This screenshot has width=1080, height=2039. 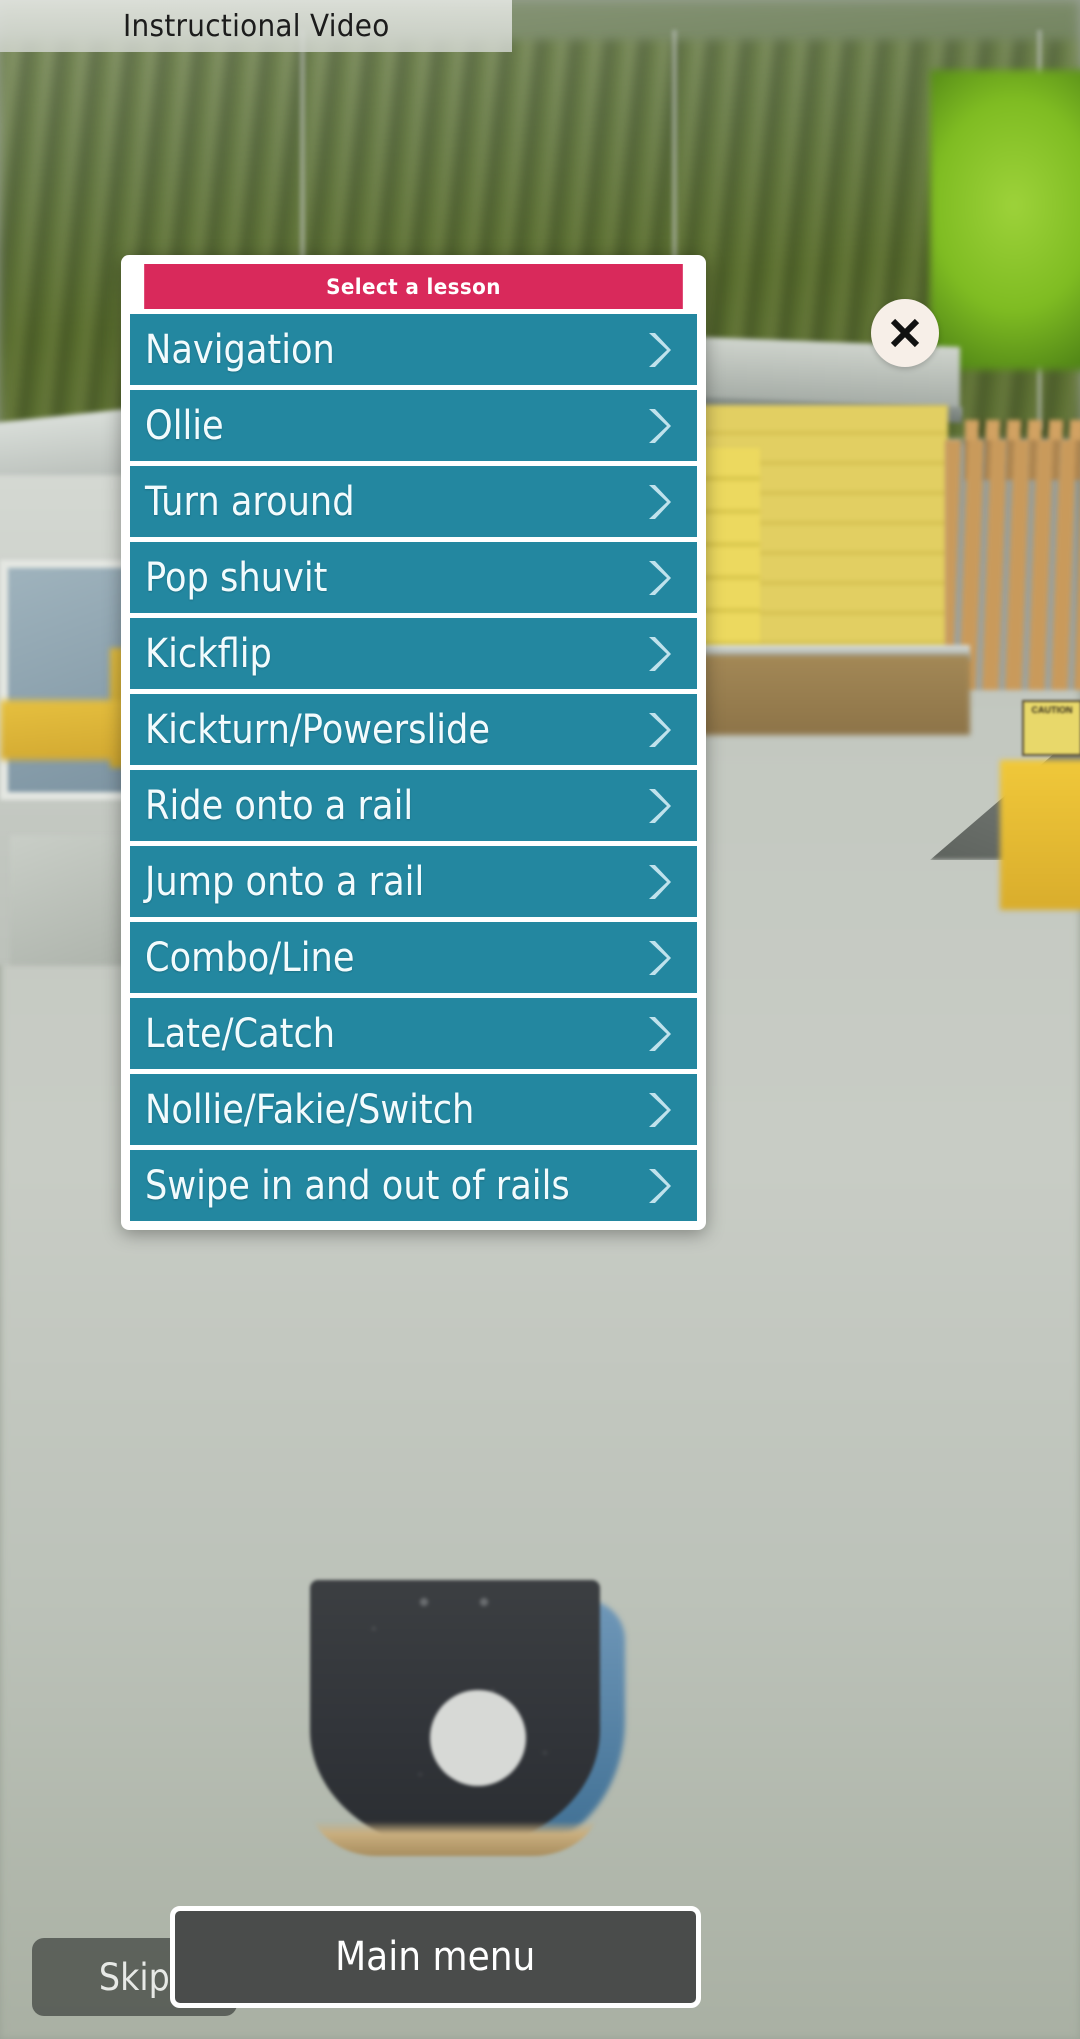 I want to click on lesson-label: Turn around, so click(x=250, y=501).